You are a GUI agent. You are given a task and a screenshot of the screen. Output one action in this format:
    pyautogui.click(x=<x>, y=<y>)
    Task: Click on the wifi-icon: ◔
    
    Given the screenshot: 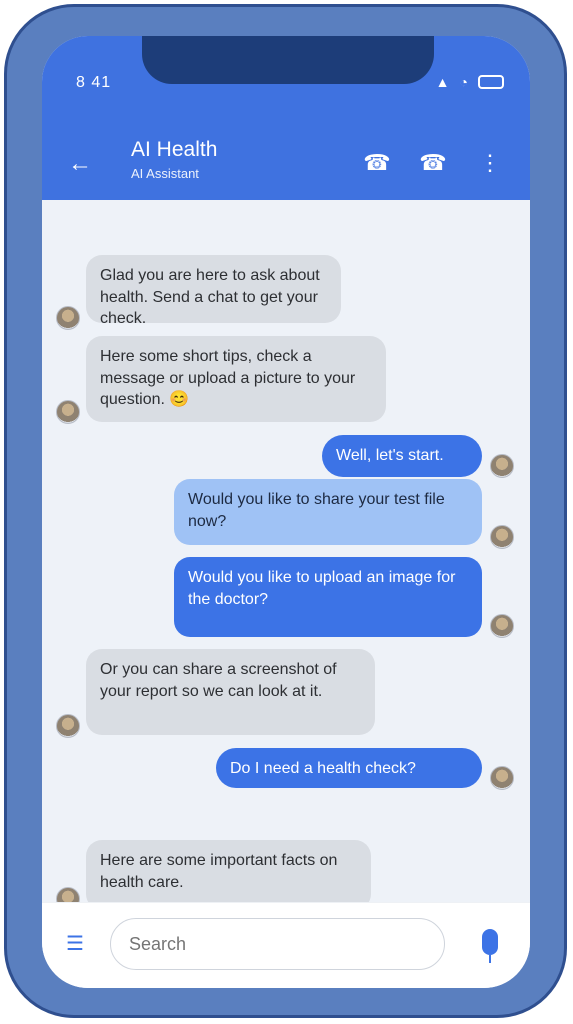 What is the action you would take?
    pyautogui.click(x=463, y=82)
    